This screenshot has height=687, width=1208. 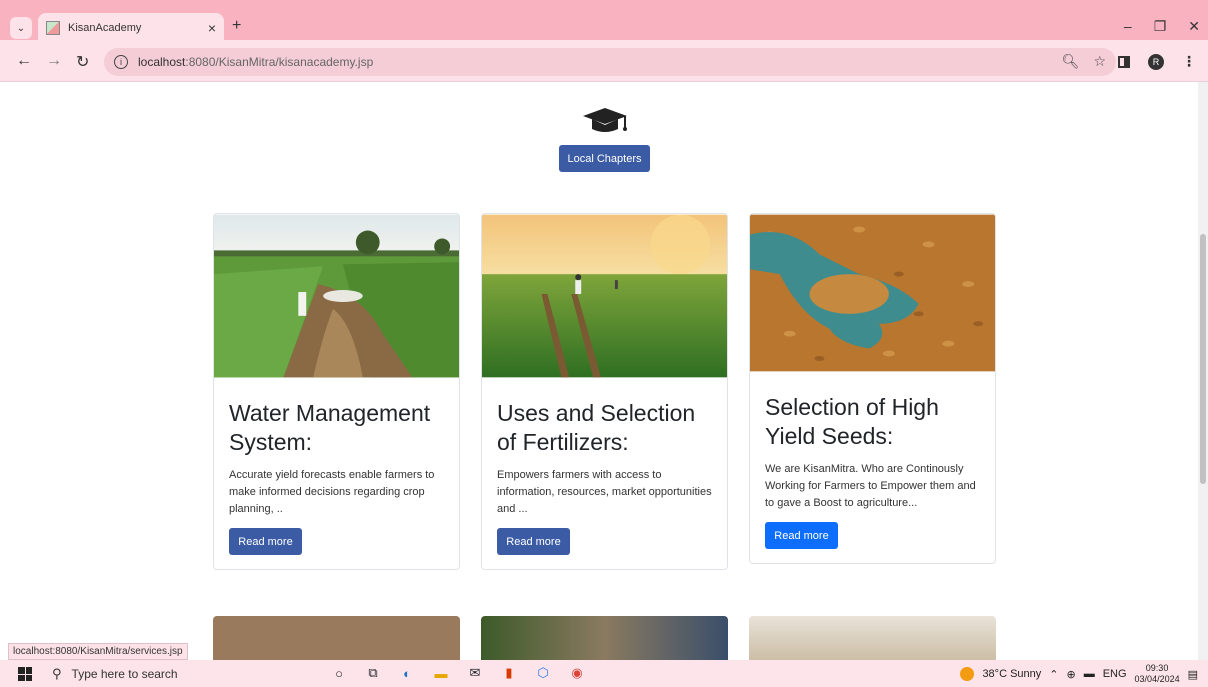 What do you see at coordinates (872, 293) in the screenshot?
I see `card-image-seeds` at bounding box center [872, 293].